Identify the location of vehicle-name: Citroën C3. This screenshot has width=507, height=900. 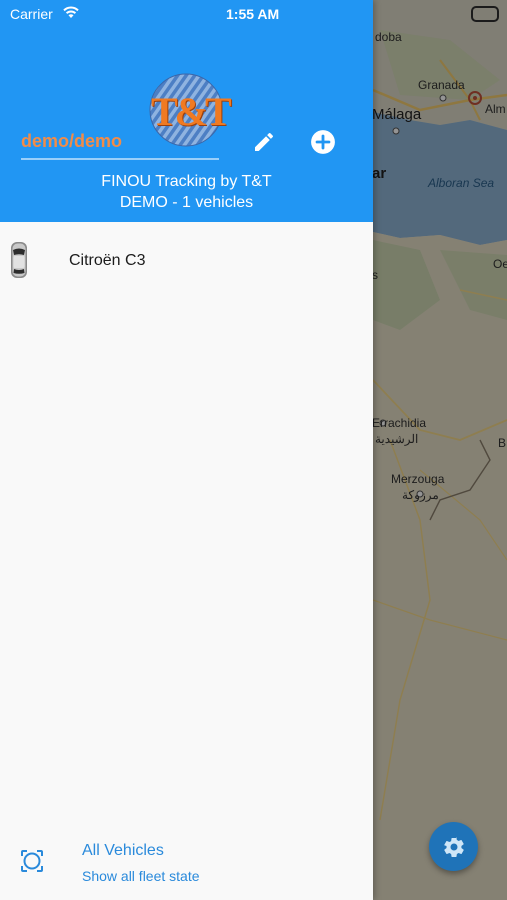
(107, 260).